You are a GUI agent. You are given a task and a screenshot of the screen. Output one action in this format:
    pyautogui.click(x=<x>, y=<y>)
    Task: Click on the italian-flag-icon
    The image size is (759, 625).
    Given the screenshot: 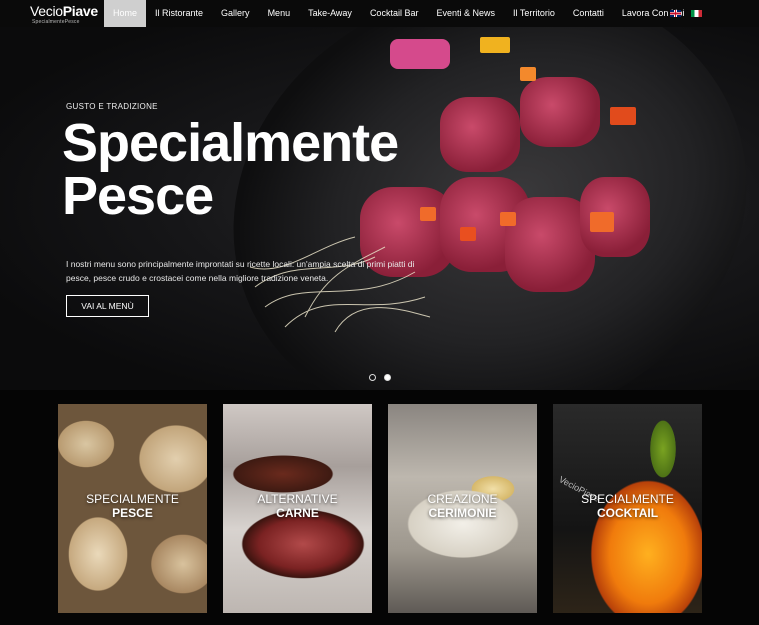 What is the action you would take?
    pyautogui.click(x=696, y=13)
    